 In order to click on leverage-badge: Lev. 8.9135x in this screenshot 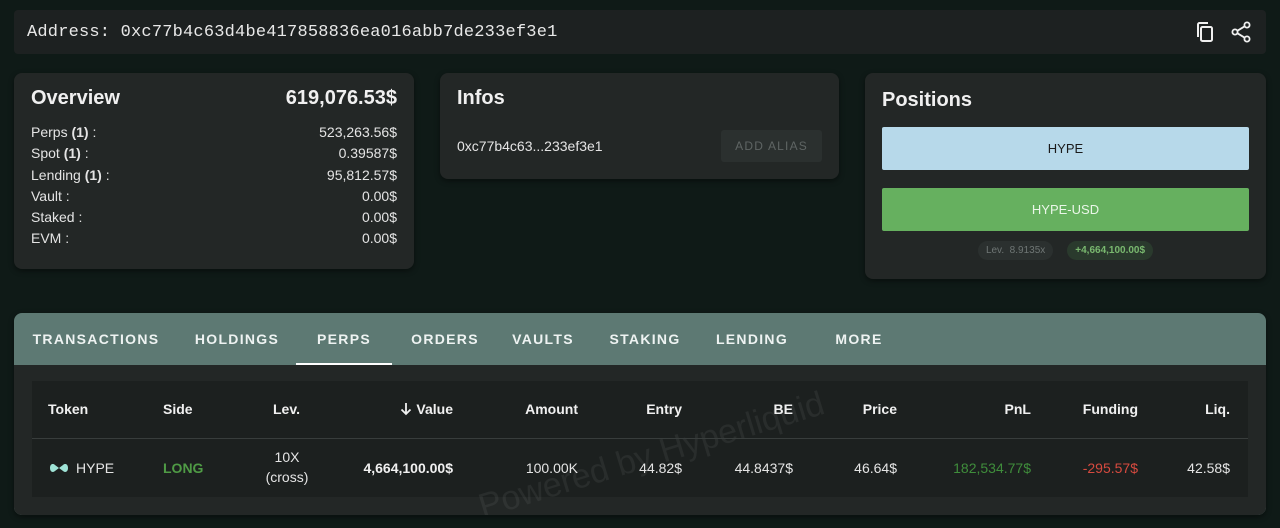, I will do `click(1015, 250)`.